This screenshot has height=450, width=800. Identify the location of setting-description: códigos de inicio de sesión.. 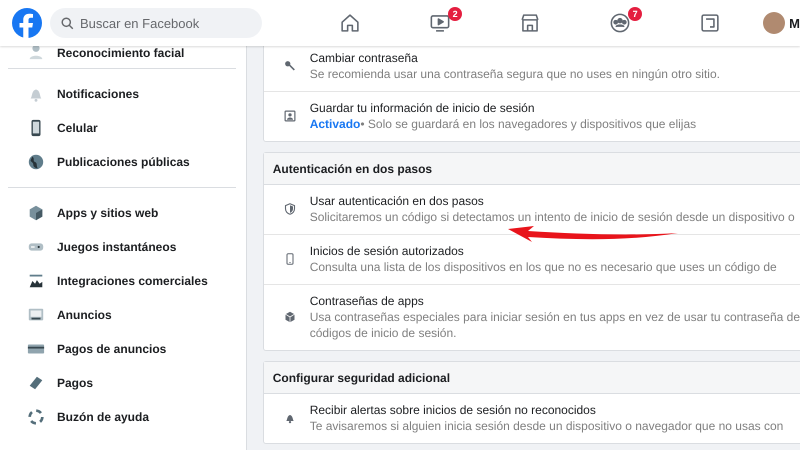
(384, 333).